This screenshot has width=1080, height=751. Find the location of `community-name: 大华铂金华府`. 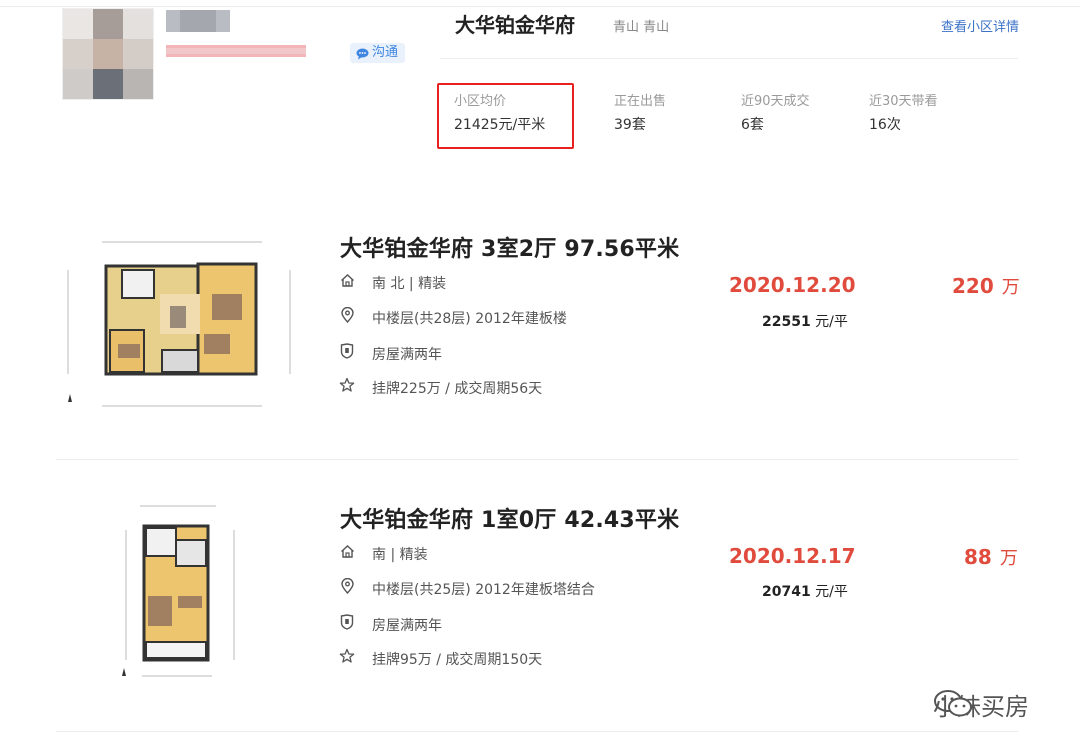

community-name: 大华铂金华府 is located at coordinates (515, 23).